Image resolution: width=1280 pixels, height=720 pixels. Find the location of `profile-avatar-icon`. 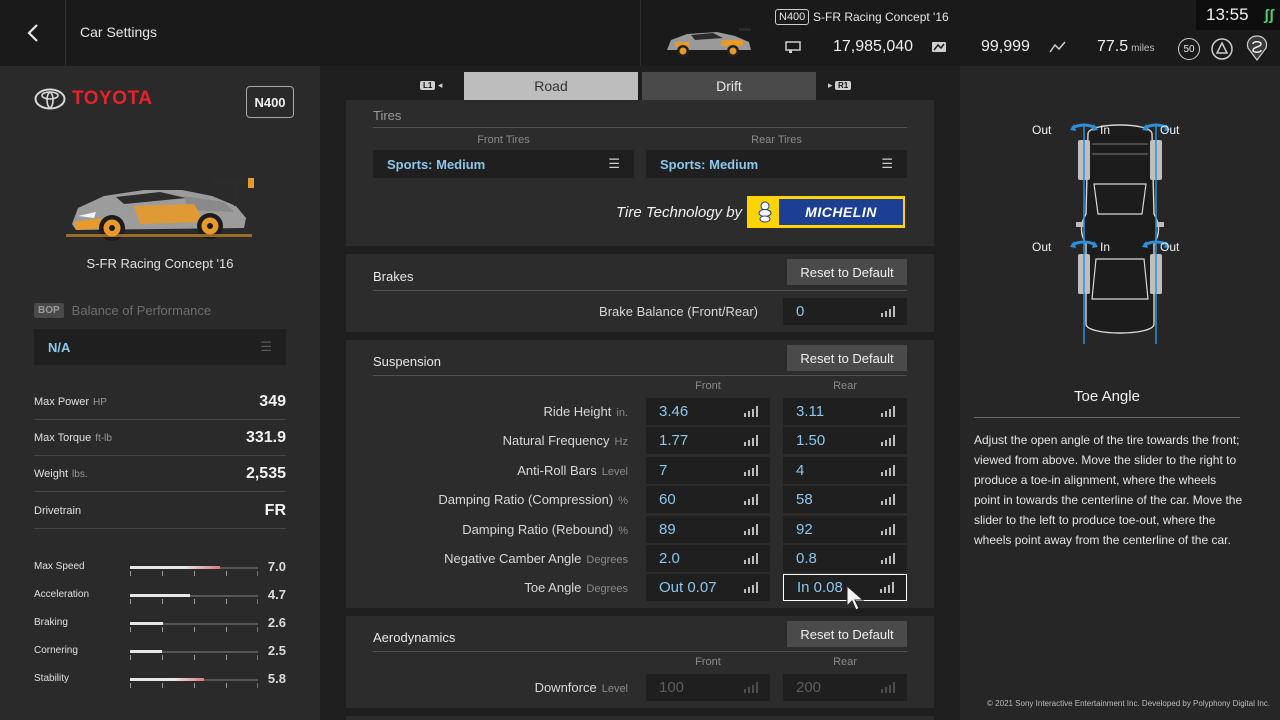

profile-avatar-icon is located at coordinates (1257, 48).